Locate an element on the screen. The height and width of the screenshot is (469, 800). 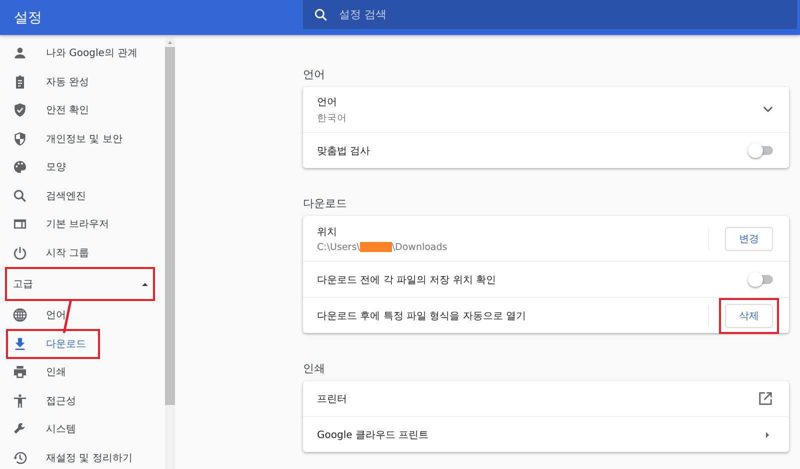
sidebar-item: 시작 그룹 is located at coordinates (45, 253).